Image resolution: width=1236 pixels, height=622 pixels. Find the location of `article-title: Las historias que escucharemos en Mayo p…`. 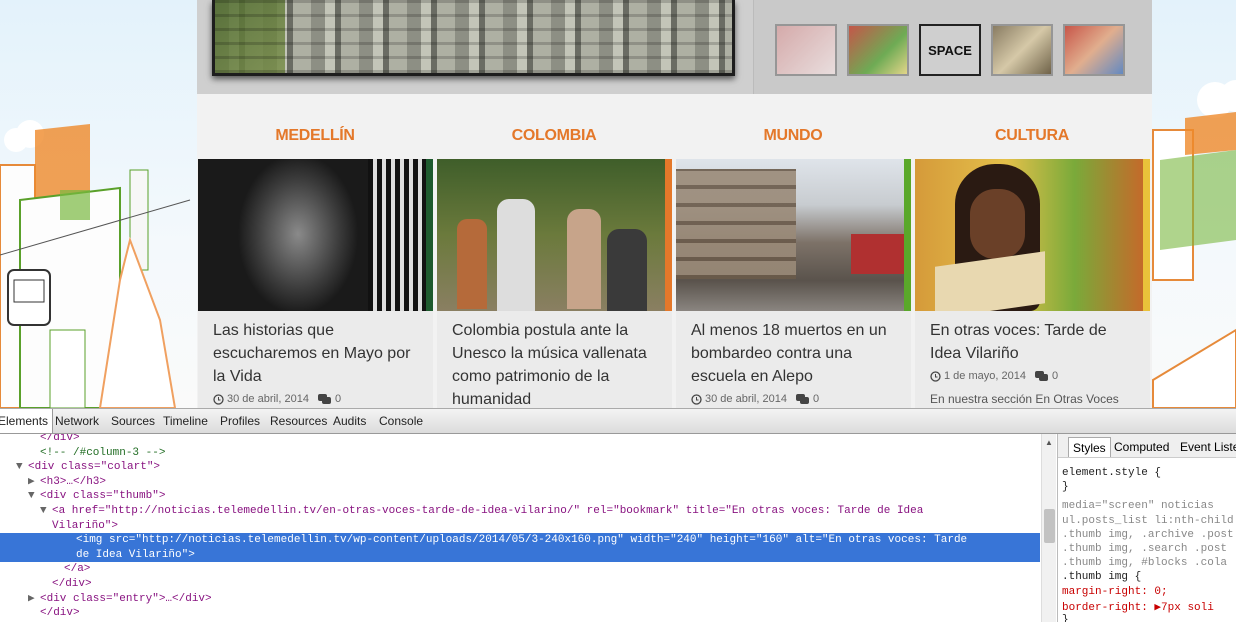

article-title: Las historias que escucharemos en Mayo p… is located at coordinates (319, 353).